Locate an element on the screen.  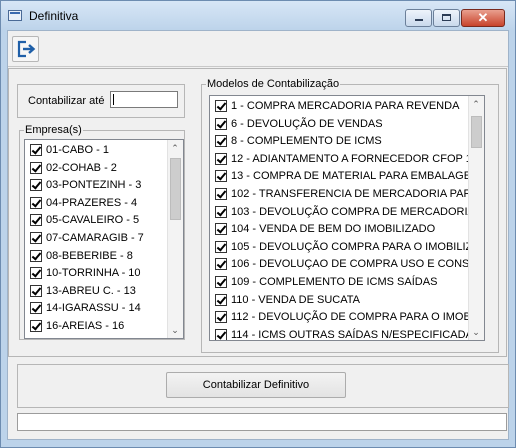
window-title: Definitiva is located at coordinates (54, 16).